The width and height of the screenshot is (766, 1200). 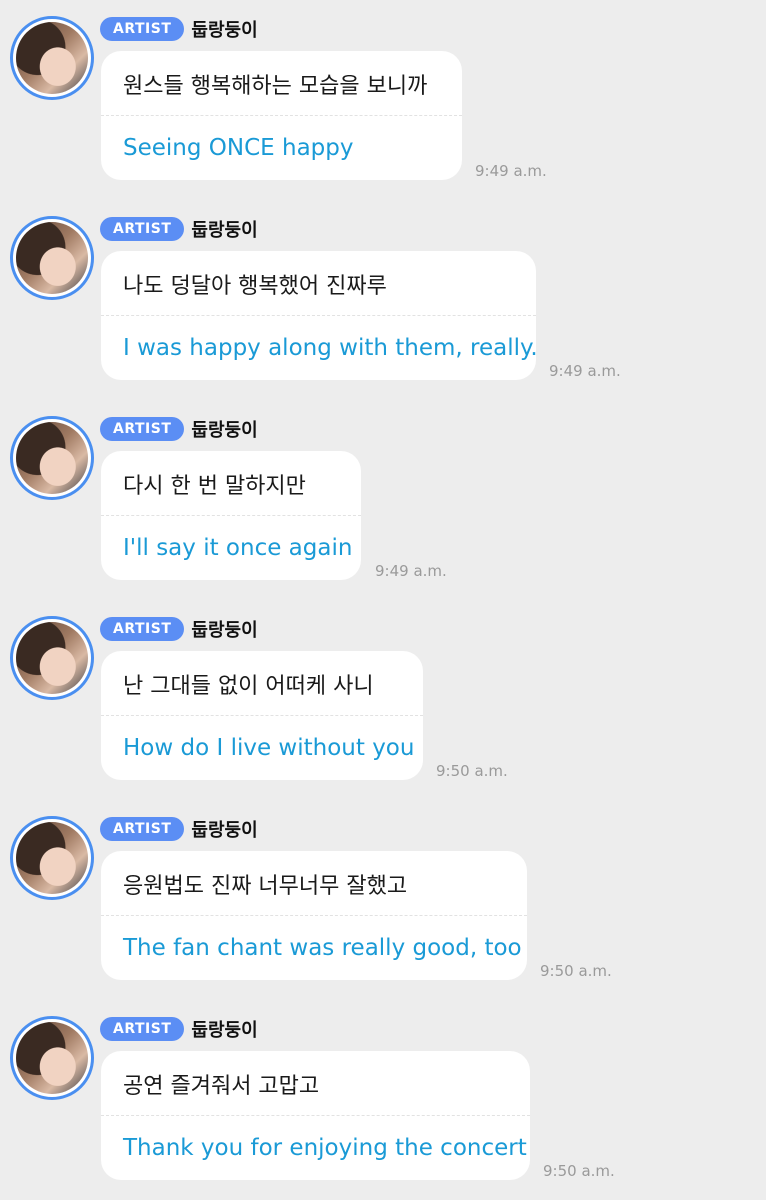 I want to click on message-korean-text: 원스들 행복해하는 모습을 보니까, so click(x=275, y=86).